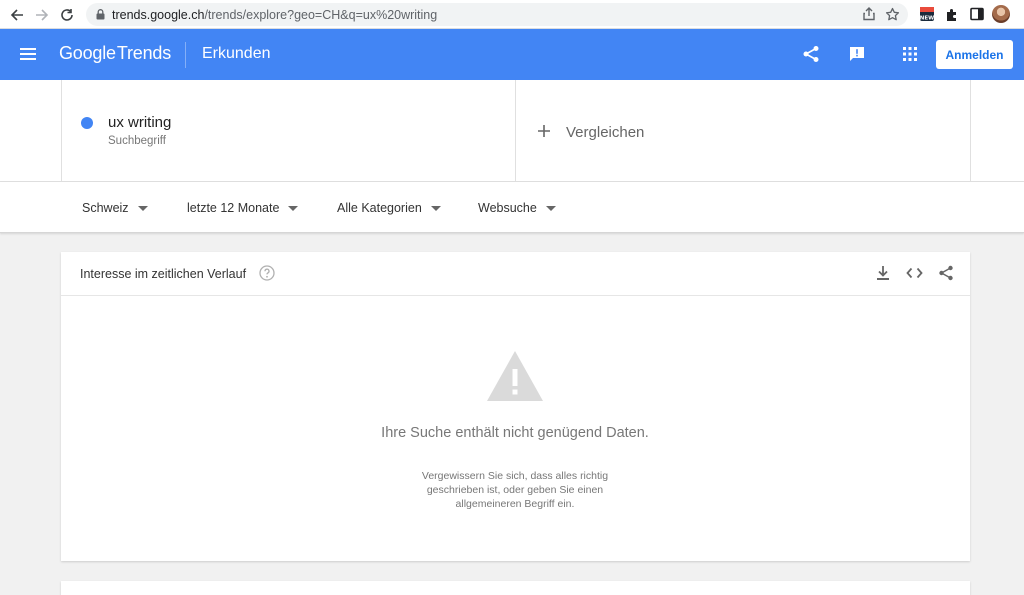  I want to click on plus-icon, so click(544, 131).